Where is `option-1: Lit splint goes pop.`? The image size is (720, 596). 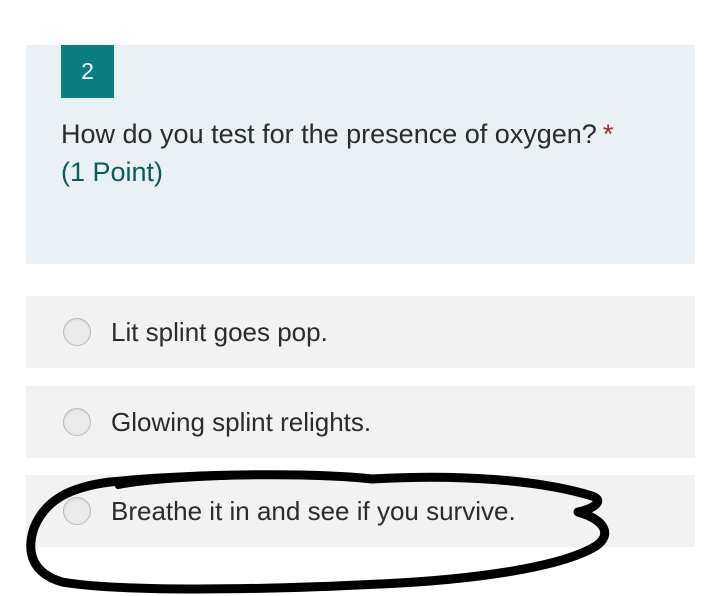
option-1: Lit splint goes pop. is located at coordinates (360, 332).